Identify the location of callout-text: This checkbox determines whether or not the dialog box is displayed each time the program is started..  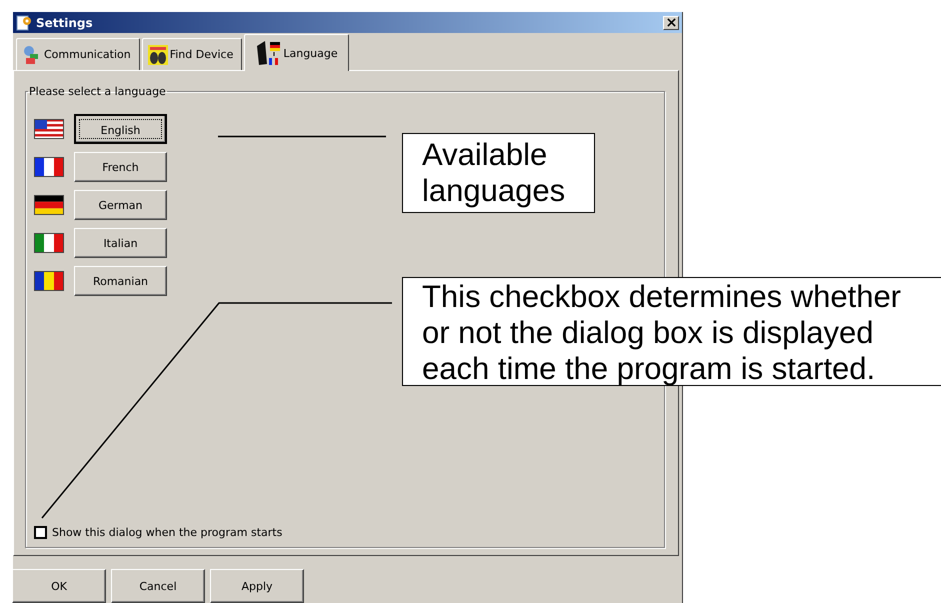
(662, 333).